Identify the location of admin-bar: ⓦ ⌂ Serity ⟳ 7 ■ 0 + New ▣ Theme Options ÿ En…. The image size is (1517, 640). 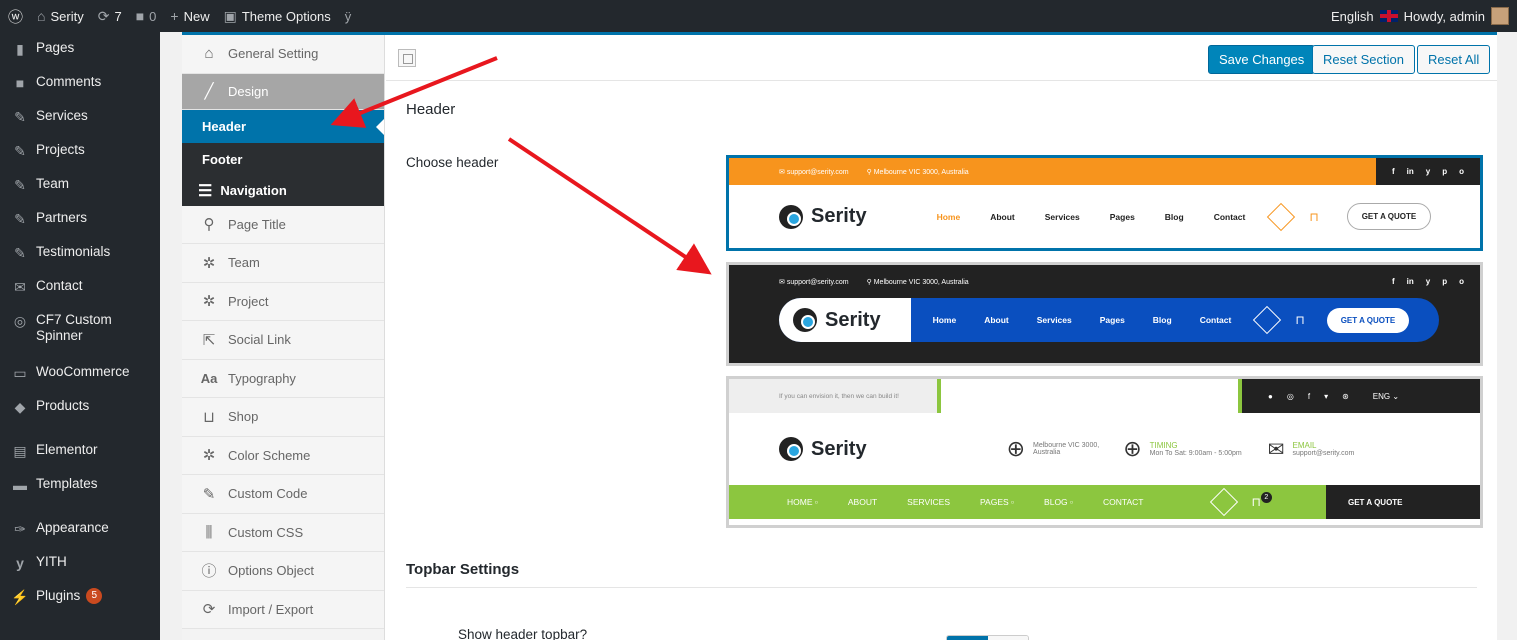
(758, 16).